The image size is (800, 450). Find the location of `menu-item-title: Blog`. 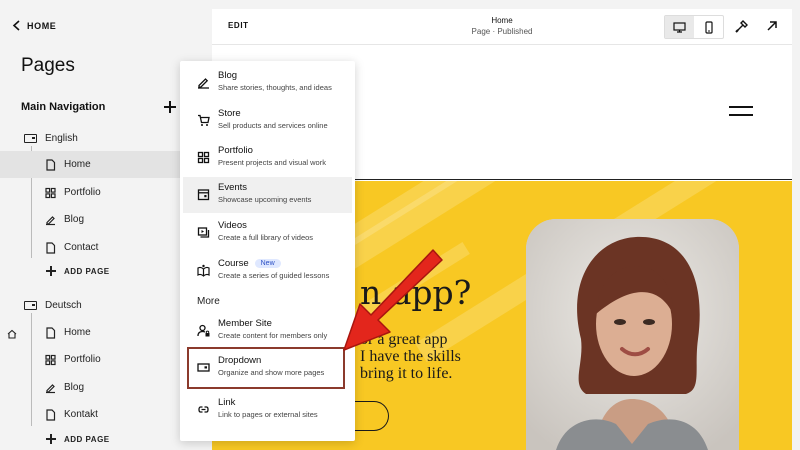

menu-item-title: Blog is located at coordinates (228, 75).